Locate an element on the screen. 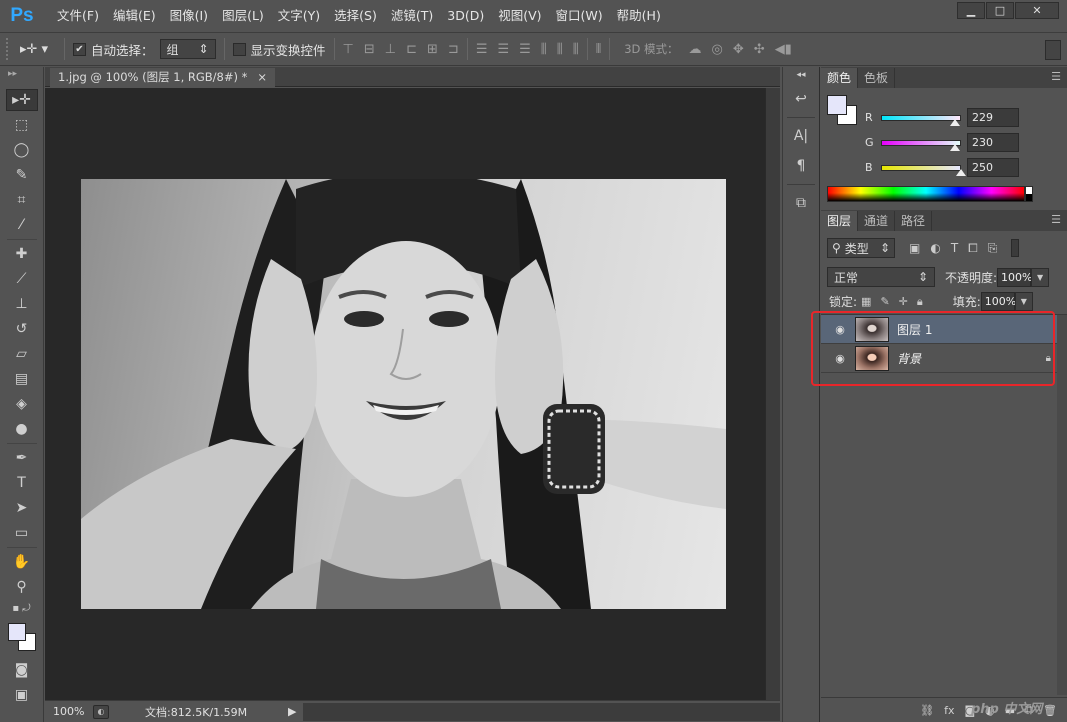 The width and height of the screenshot is (1067, 722). close-tab-icon: × is located at coordinates (262, 77).